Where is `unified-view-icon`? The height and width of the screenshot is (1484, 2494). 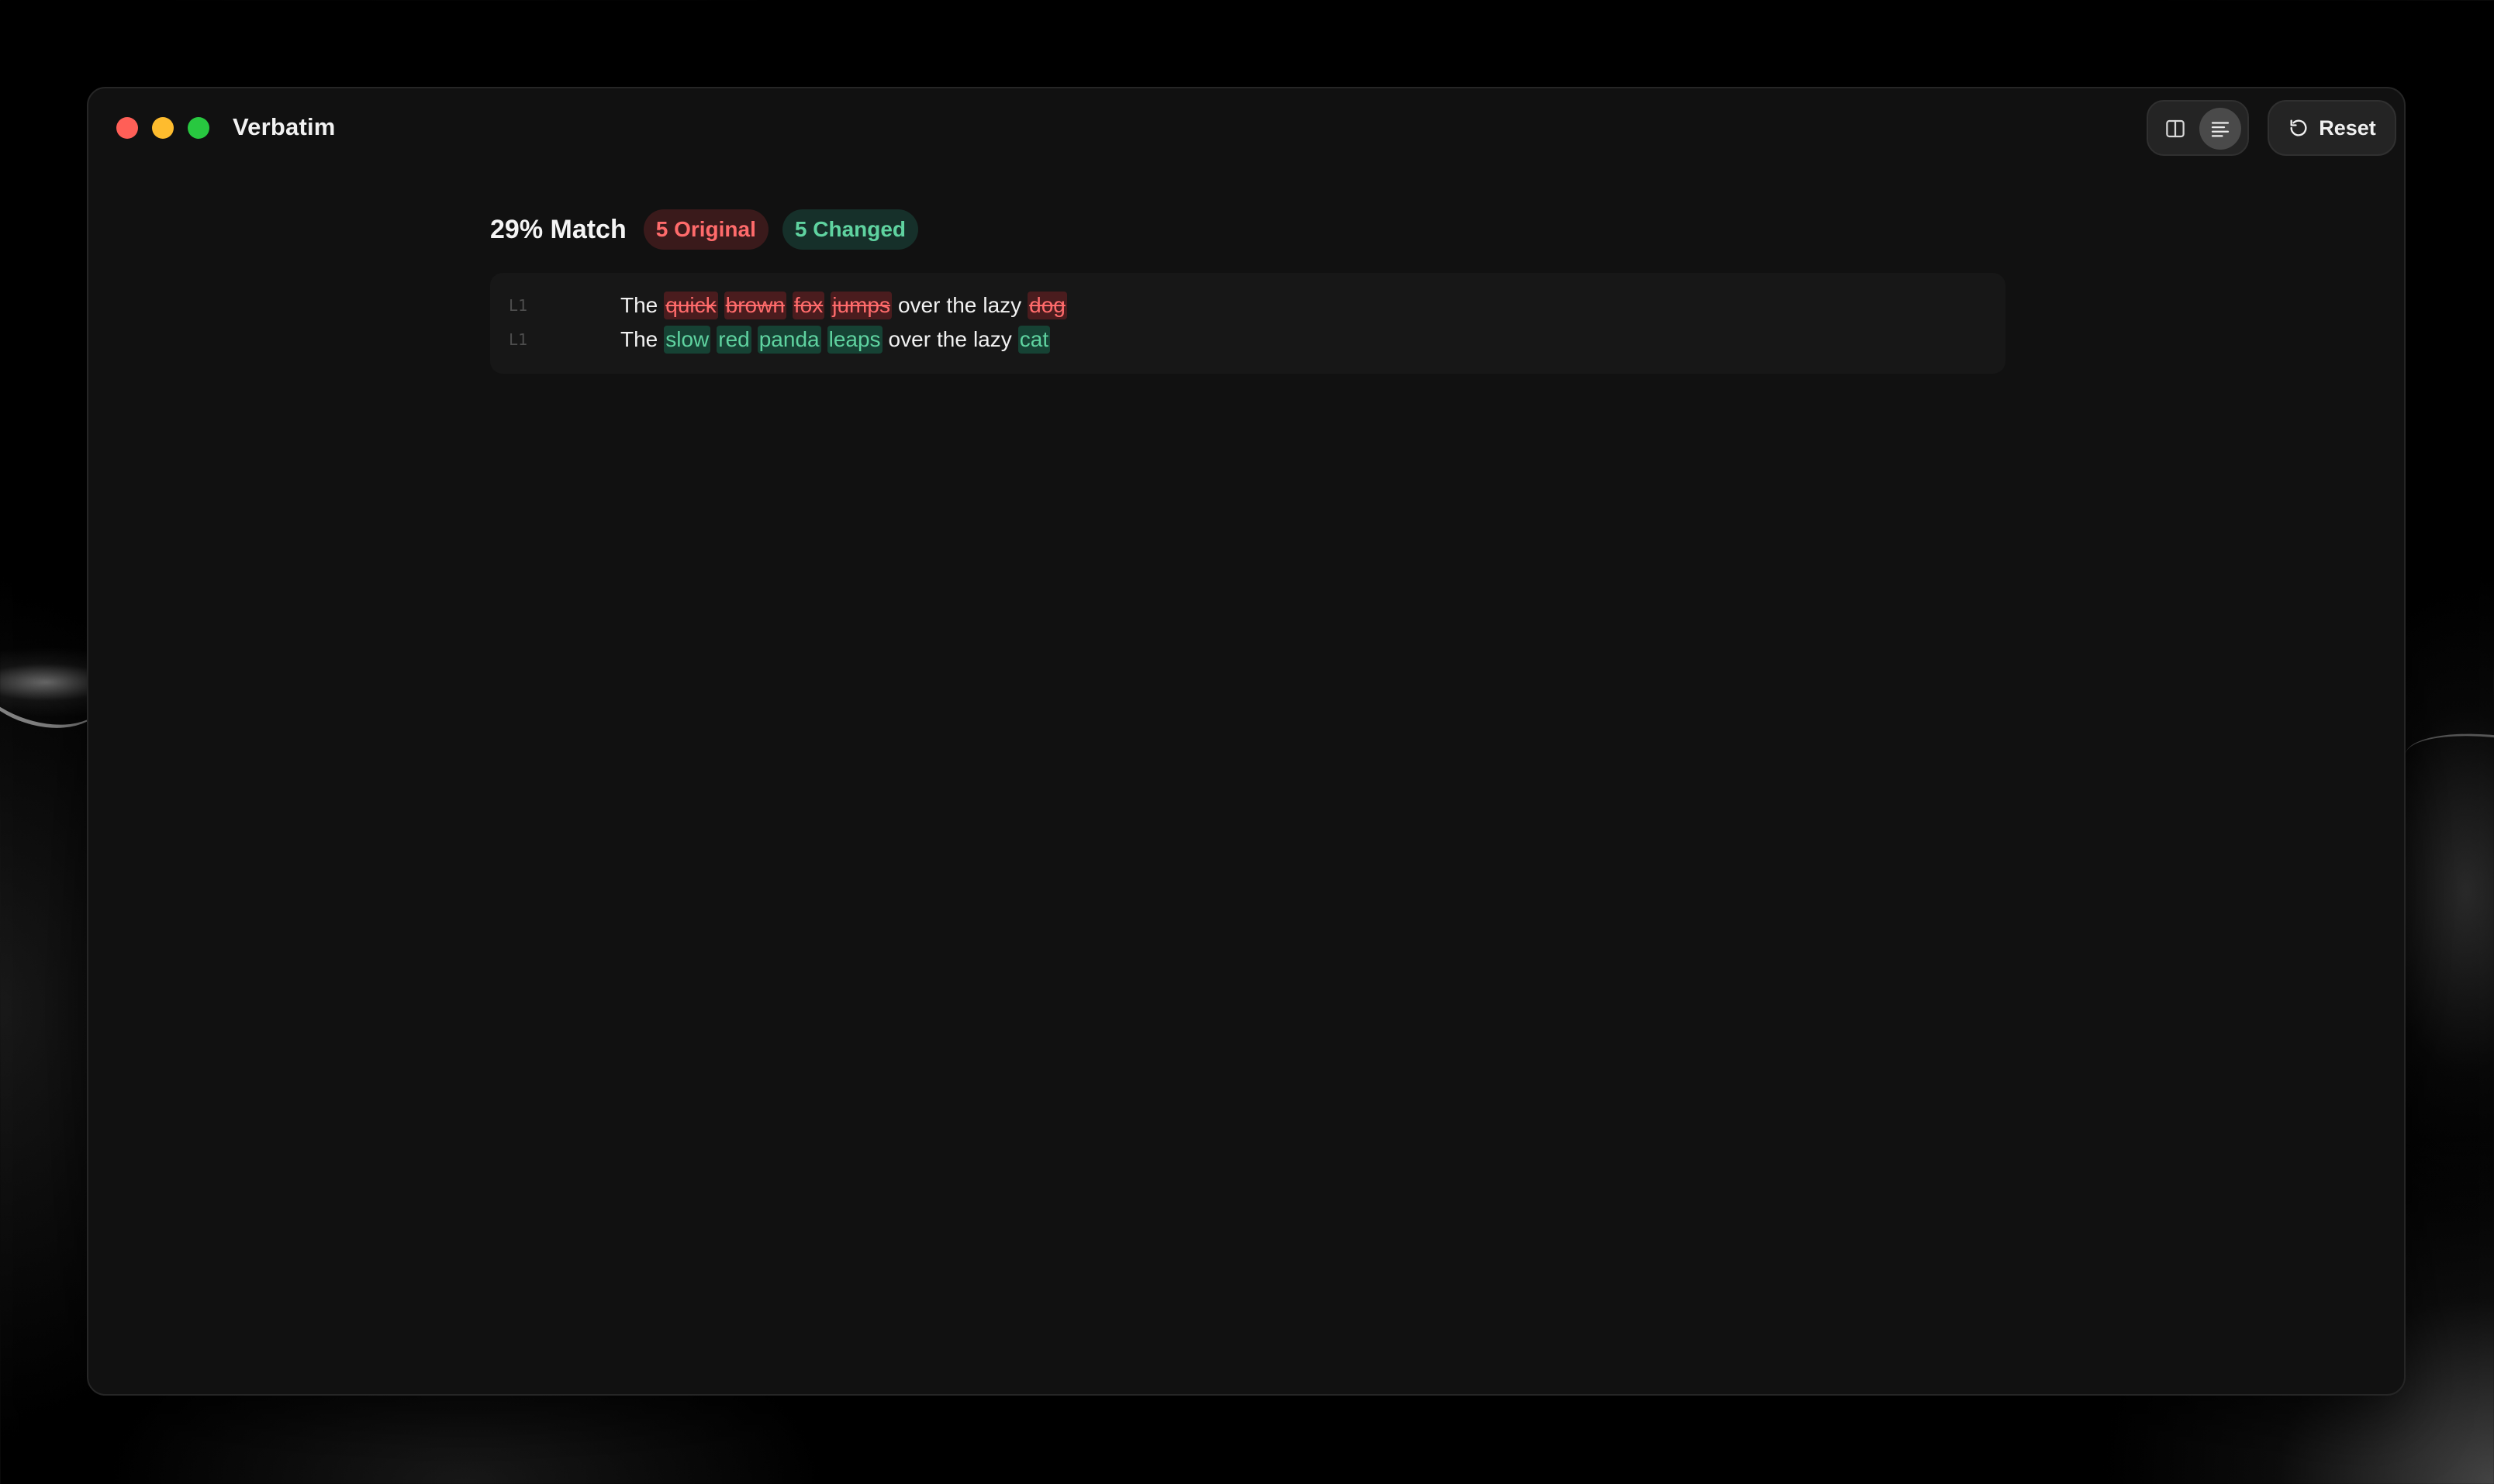 unified-view-icon is located at coordinates (2220, 129).